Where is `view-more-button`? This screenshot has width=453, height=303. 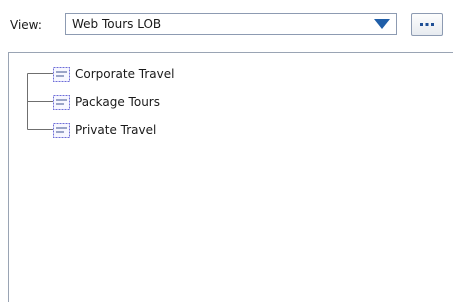 view-more-button is located at coordinates (427, 24).